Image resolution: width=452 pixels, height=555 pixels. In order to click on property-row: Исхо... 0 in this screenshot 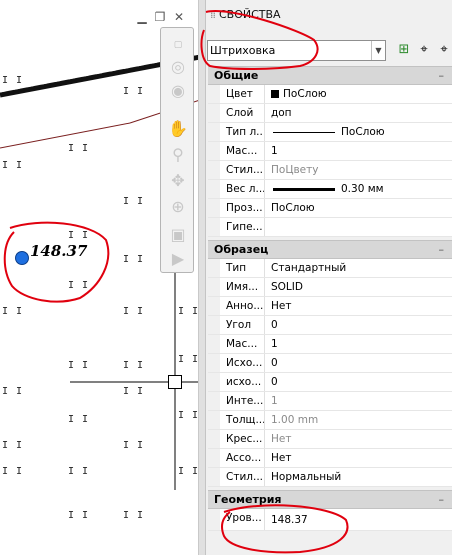, I will do `click(330, 363)`.